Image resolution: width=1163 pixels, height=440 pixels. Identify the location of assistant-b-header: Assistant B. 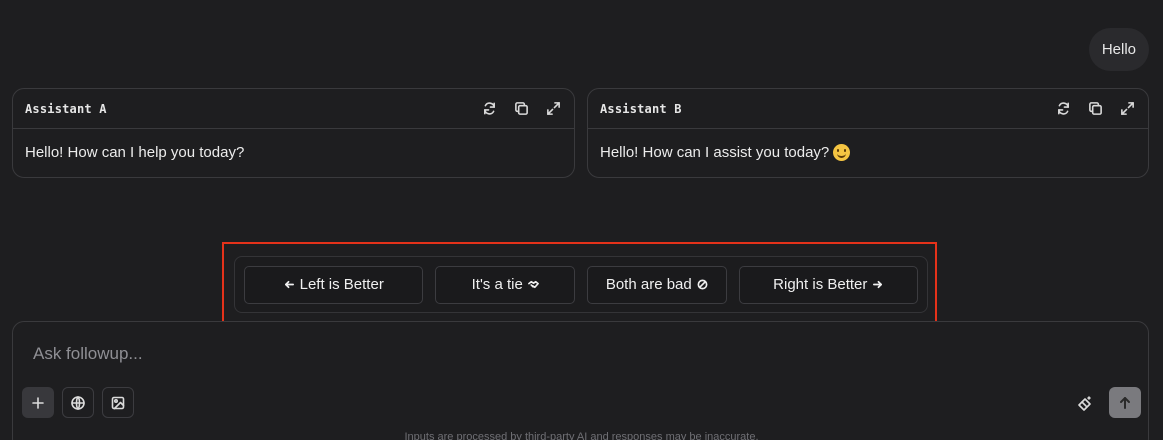
(868, 109).